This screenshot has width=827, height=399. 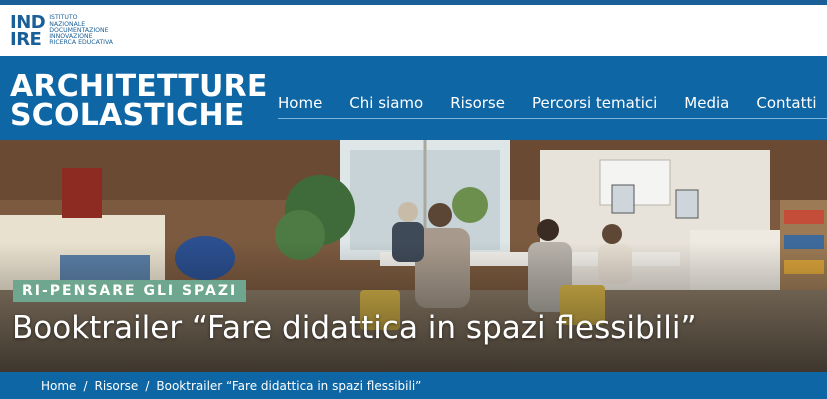 What do you see at coordinates (594, 103) in the screenshot?
I see `nav-percorsi-tematici: Percorsi tematici` at bounding box center [594, 103].